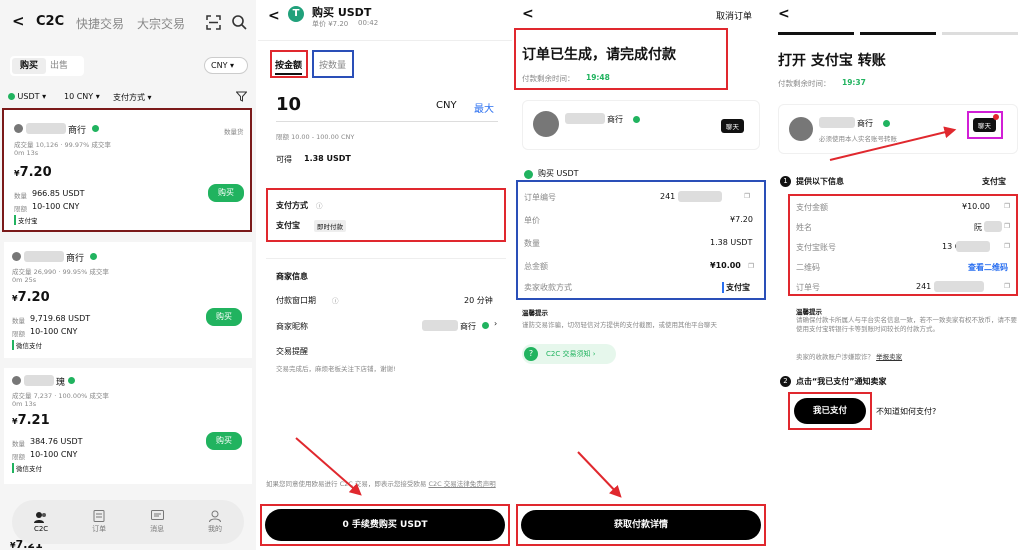 The image size is (1024, 550). I want to click on arrow-to-buy-button, so click(328, 466).